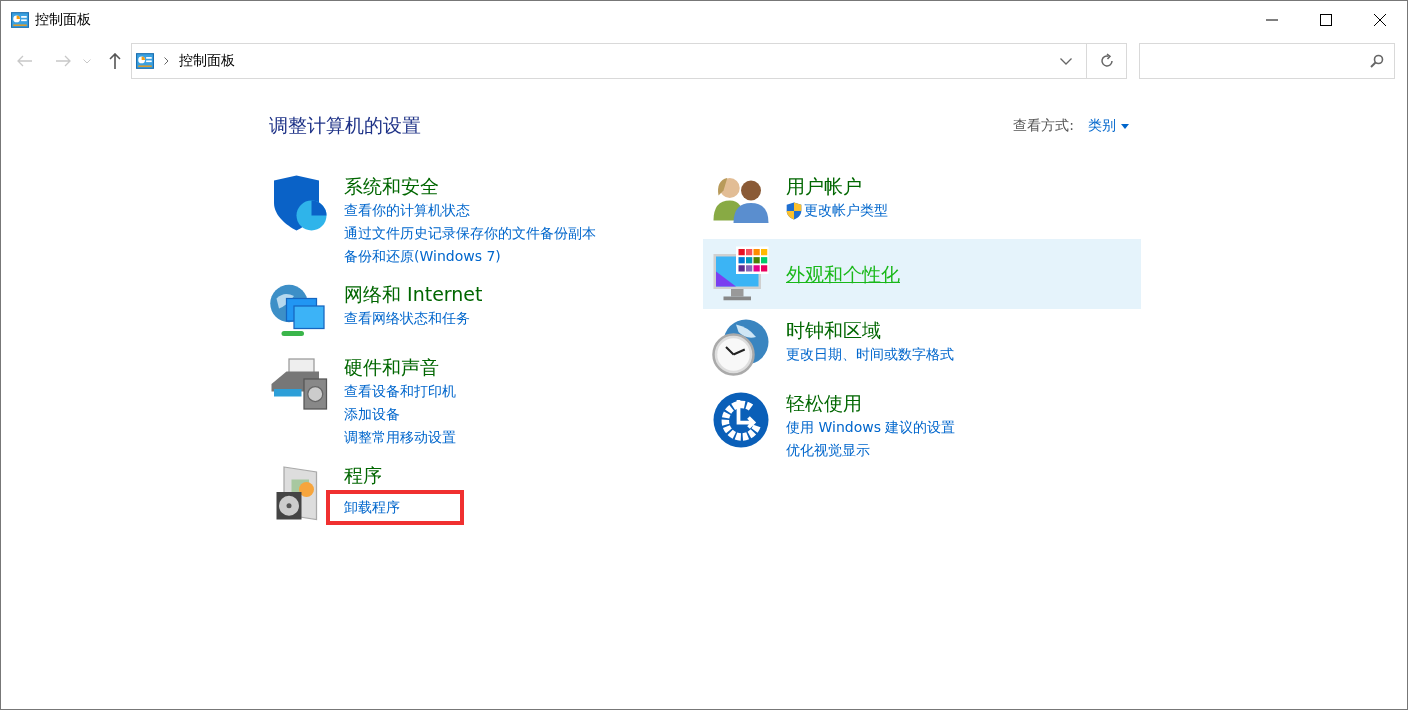 Image resolution: width=1408 pixels, height=710 pixels. I want to click on task-link: 通过文件历史记录保存你的文件备份副本, so click(470, 233).